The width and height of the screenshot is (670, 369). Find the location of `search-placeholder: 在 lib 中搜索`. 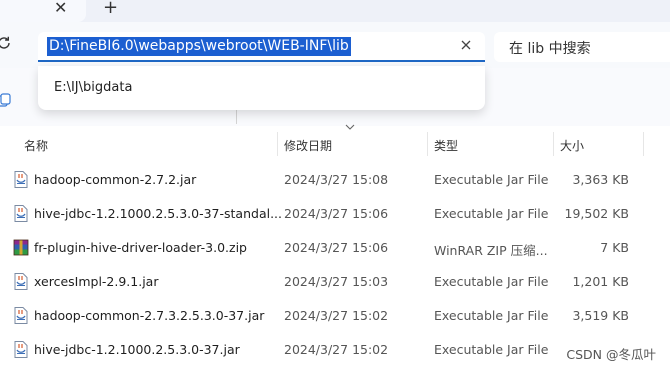

search-placeholder: 在 lib 中搜索 is located at coordinates (550, 49).